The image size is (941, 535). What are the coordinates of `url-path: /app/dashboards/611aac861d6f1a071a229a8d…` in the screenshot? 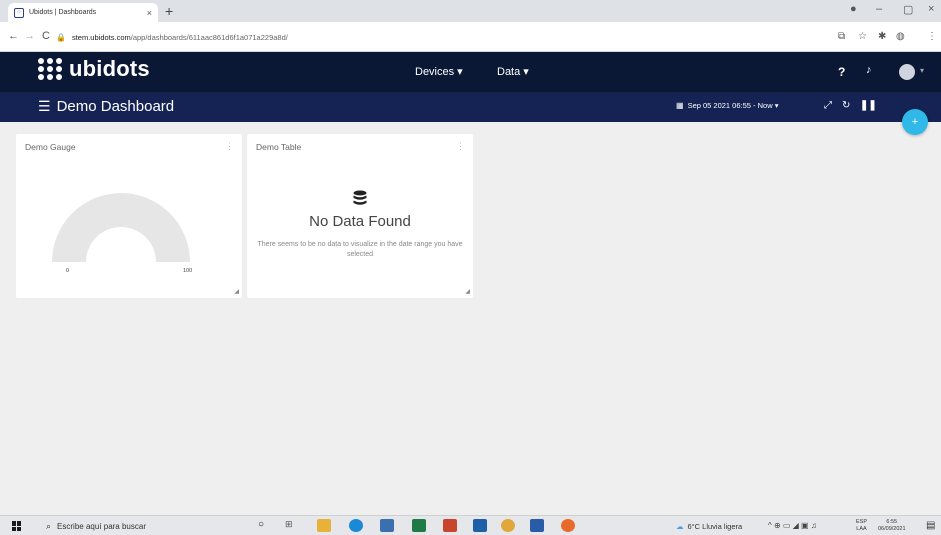 It's located at (209, 37).